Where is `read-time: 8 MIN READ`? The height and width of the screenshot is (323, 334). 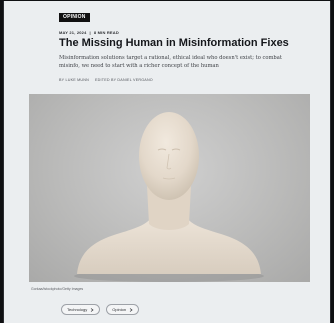
read-time: 8 MIN READ is located at coordinates (106, 32).